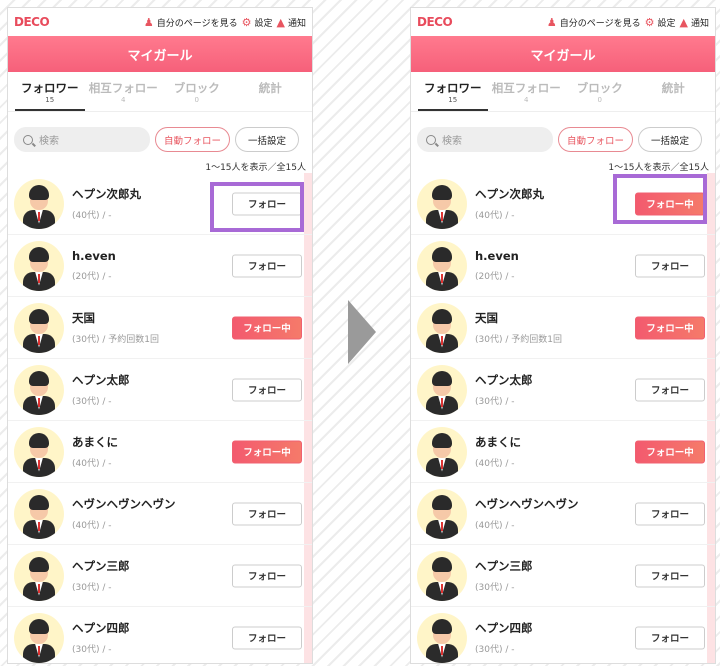  Describe the element at coordinates (362, 332) in the screenshot. I see `arrow-icon` at that location.